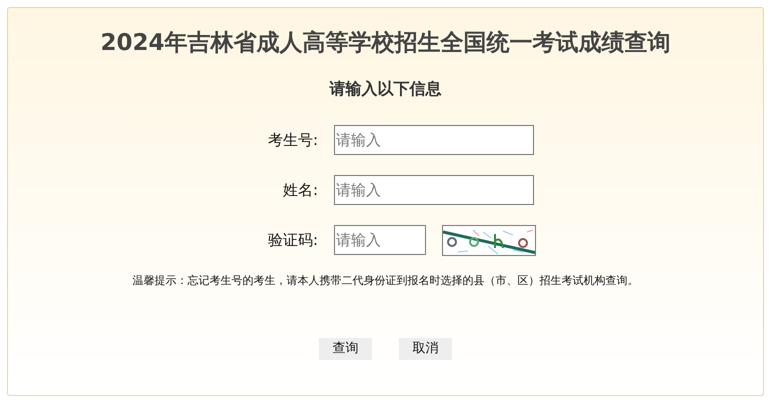  I want to click on field-label: 考生号:, so click(292, 140).